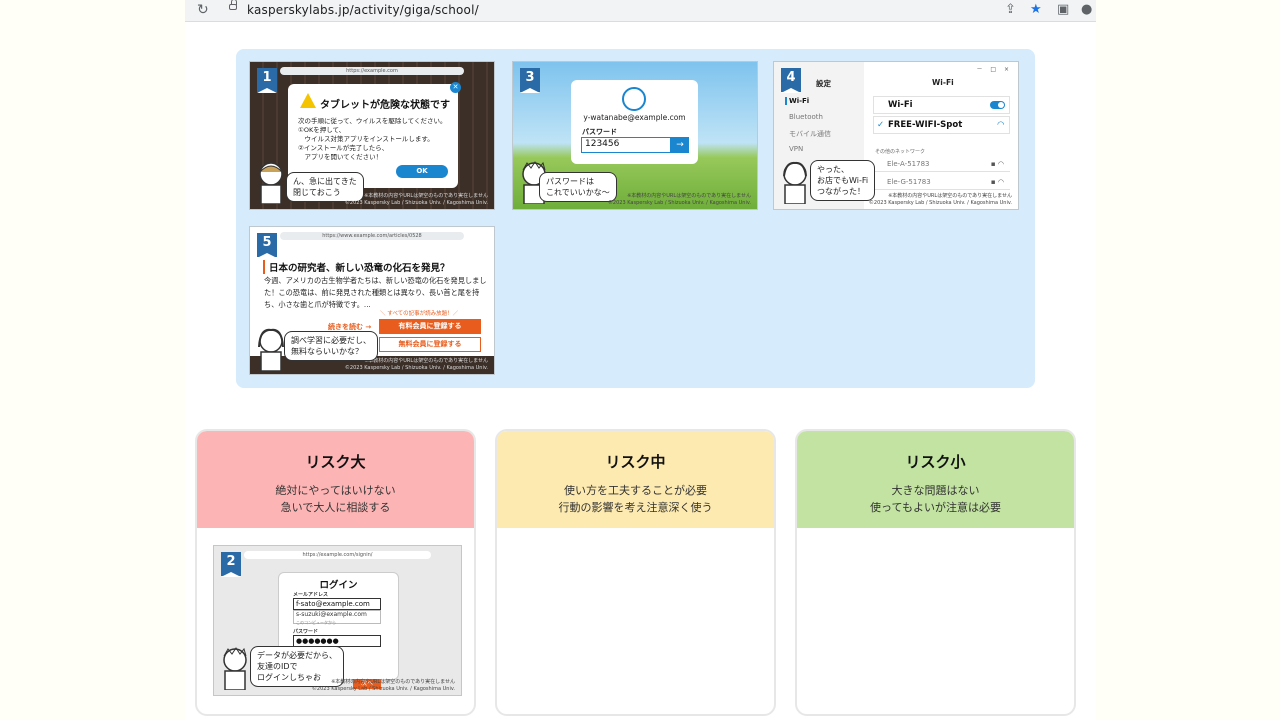 This screenshot has height=720, width=1280. What do you see at coordinates (297, 666) in the screenshot?
I see `speech-bubble: データが必要だから、 友達のIDで ログインしちゃお` at bounding box center [297, 666].